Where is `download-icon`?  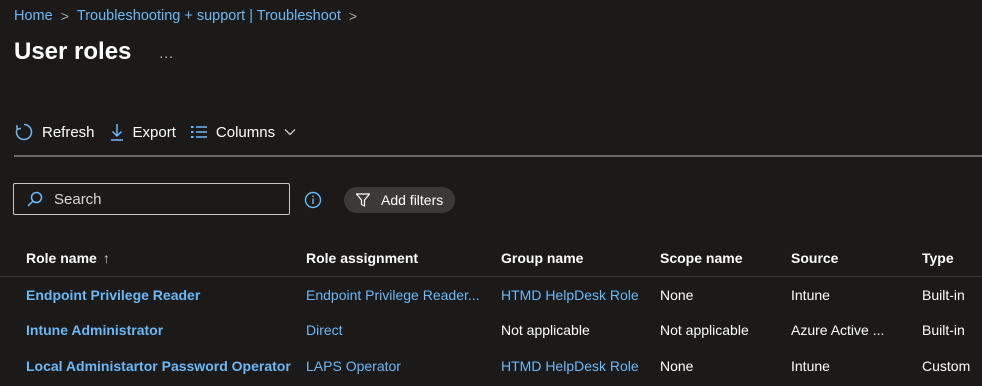 download-icon is located at coordinates (116, 132).